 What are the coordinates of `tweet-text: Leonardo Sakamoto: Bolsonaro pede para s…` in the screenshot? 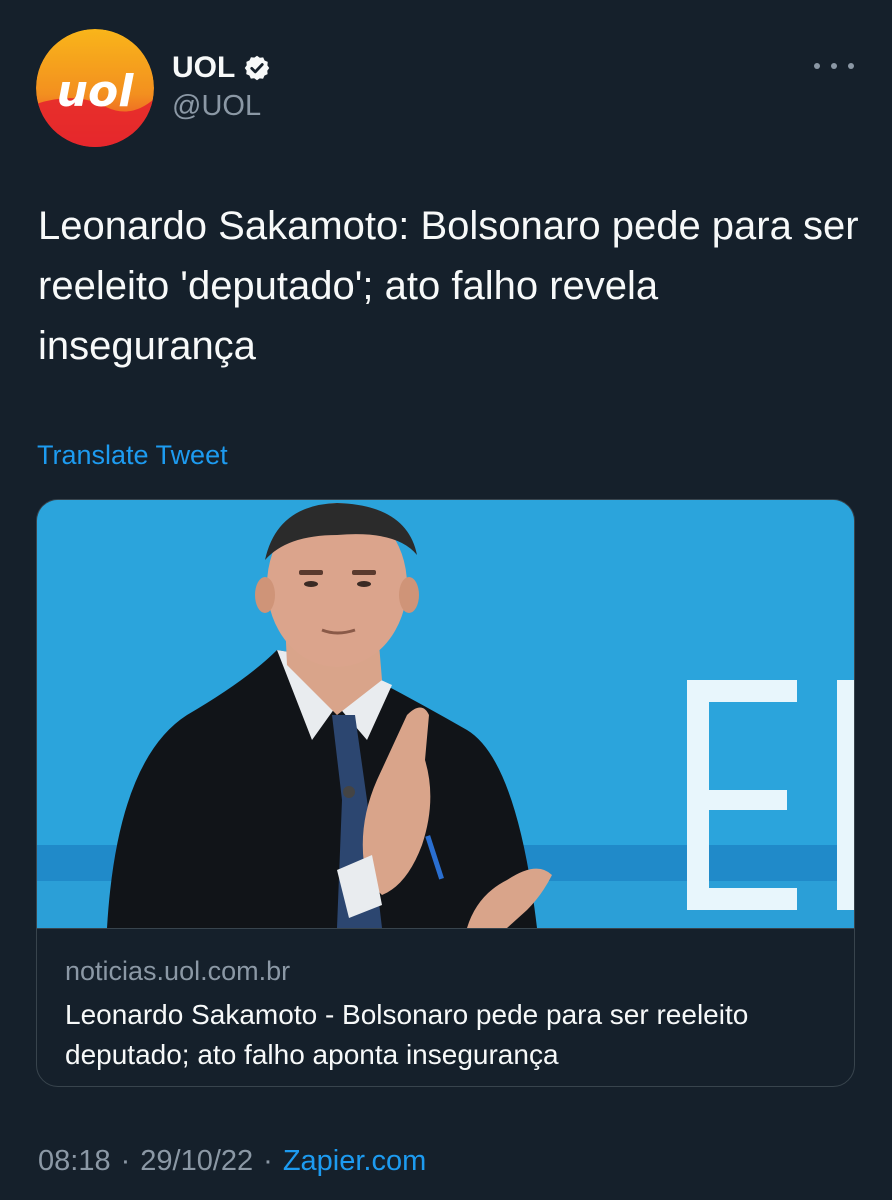 It's located at (448, 286).